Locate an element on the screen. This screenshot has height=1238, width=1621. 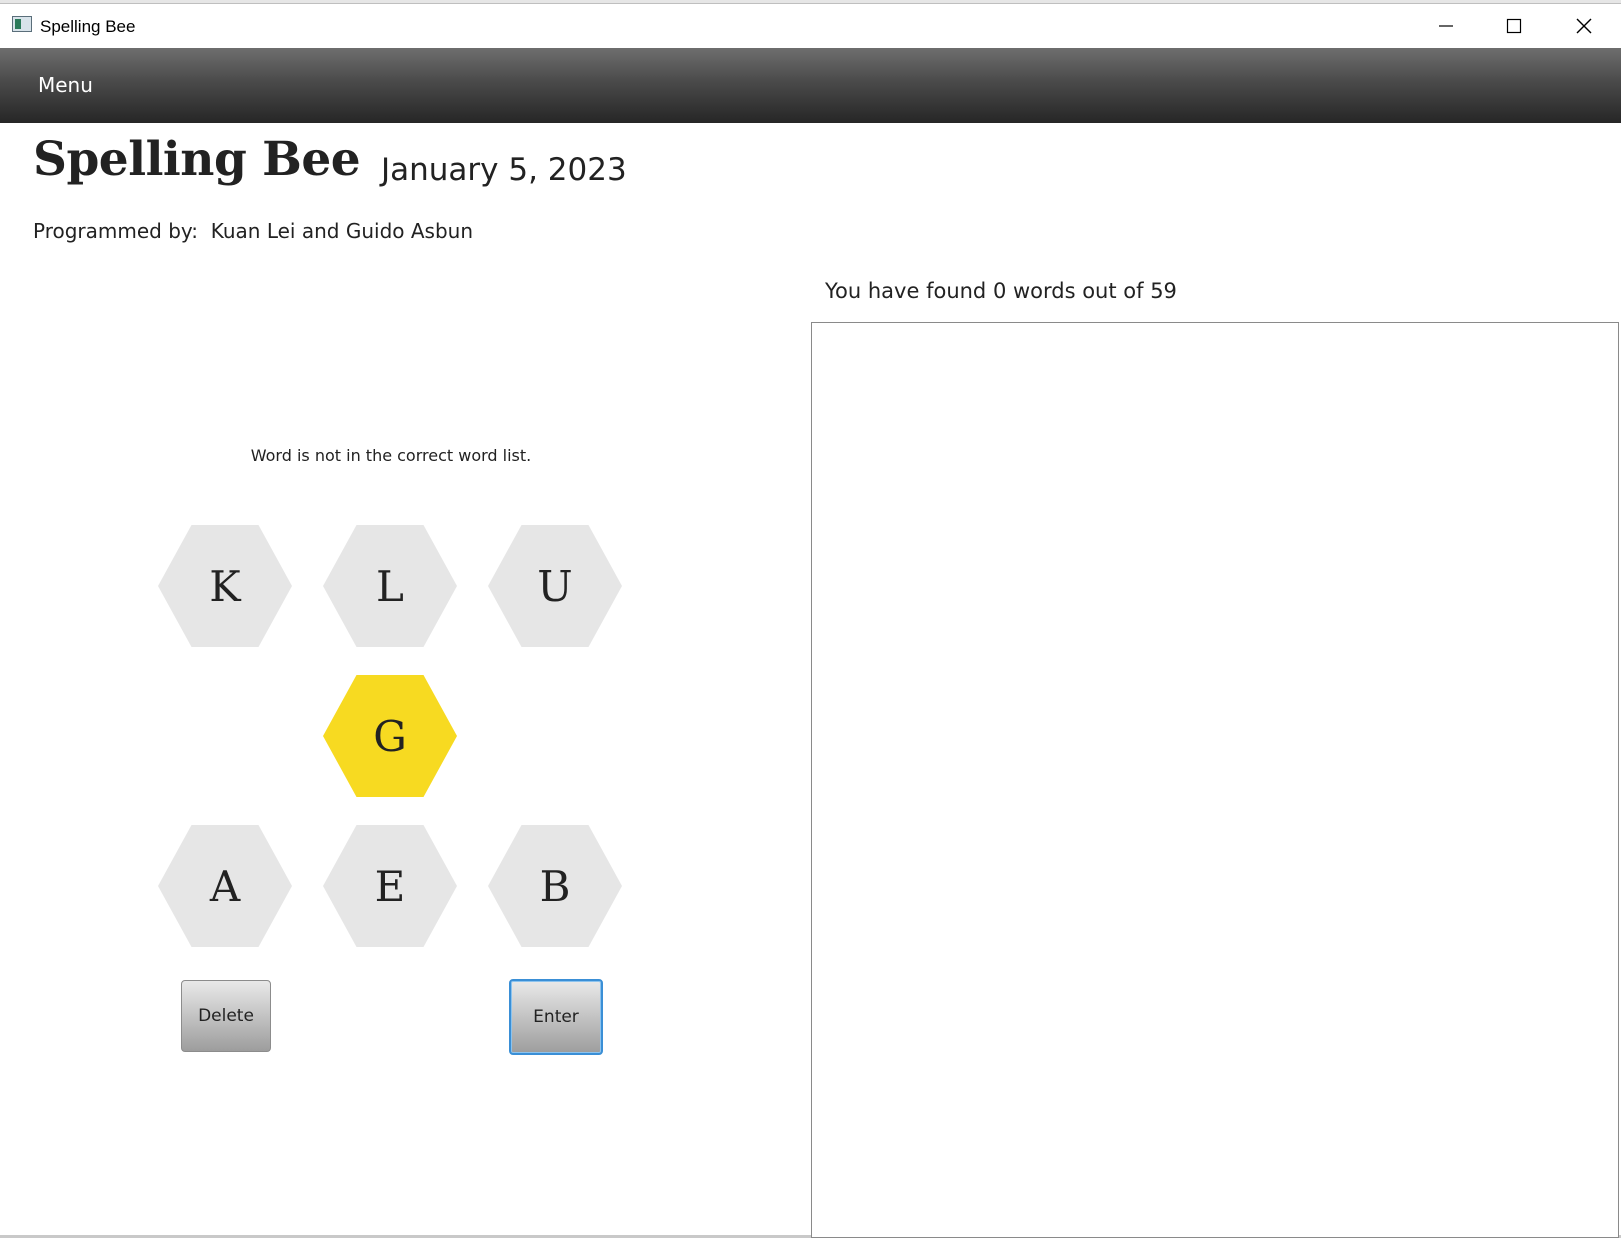
puzzle-date: January 5, 2023 is located at coordinates (504, 170).